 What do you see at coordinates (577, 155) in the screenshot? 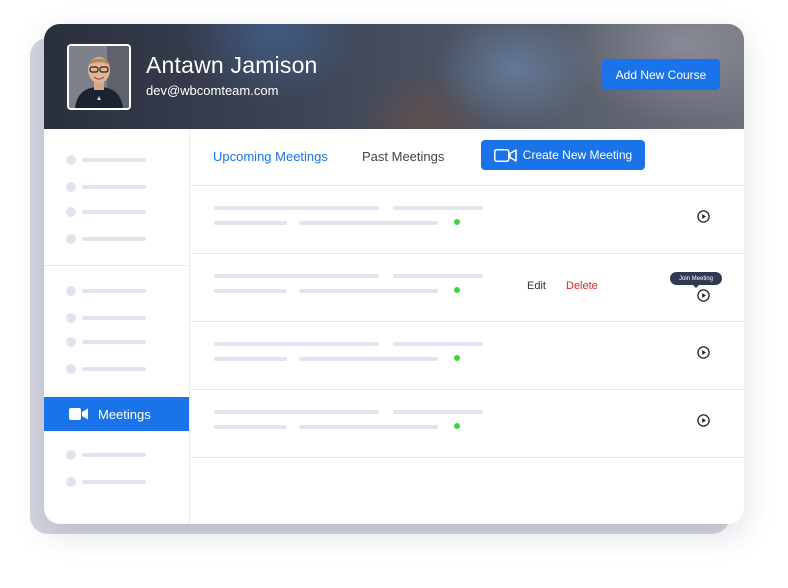
I see `create-new-meeting-label: Create New Meeting` at bounding box center [577, 155].